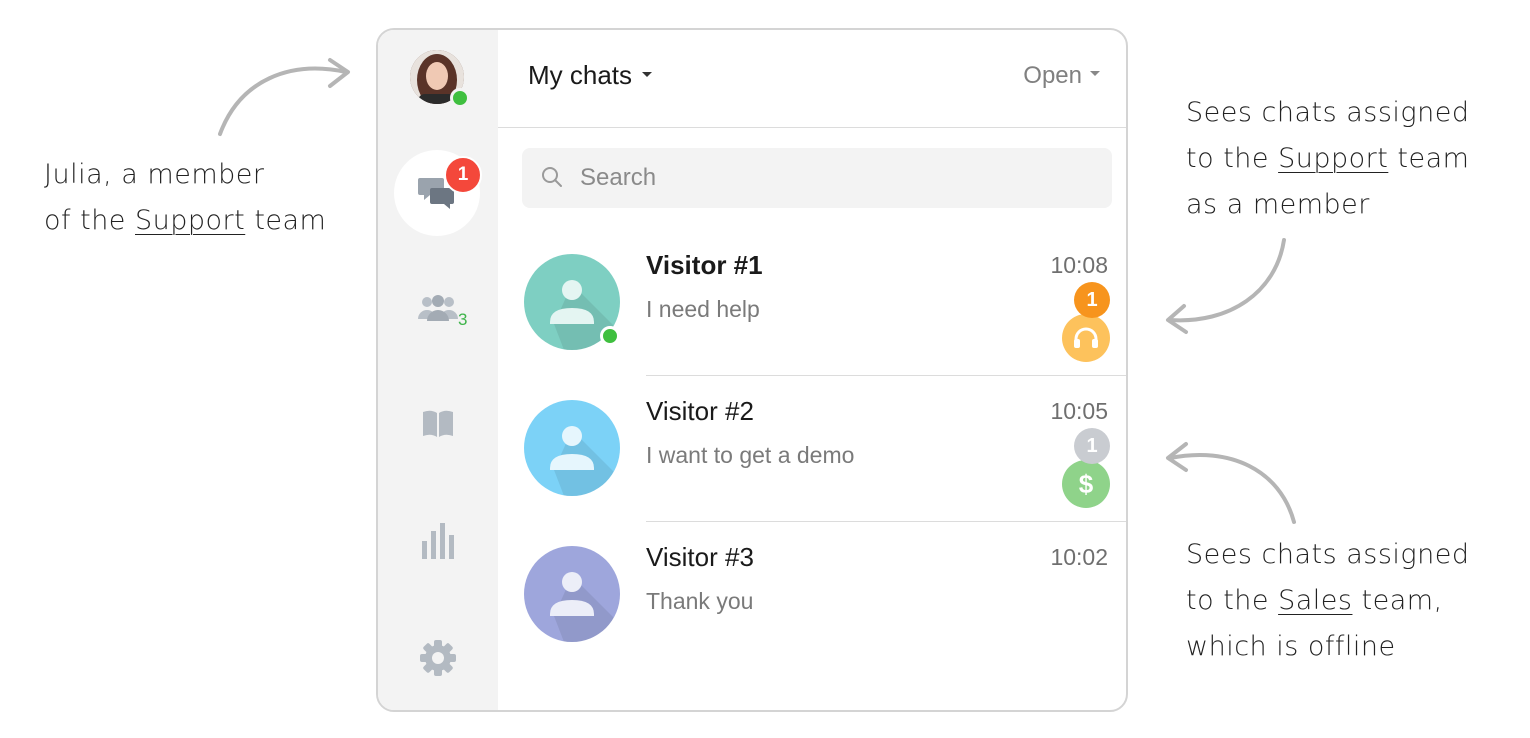  I want to click on annotation-support-line3: as a member, so click(1278, 204).